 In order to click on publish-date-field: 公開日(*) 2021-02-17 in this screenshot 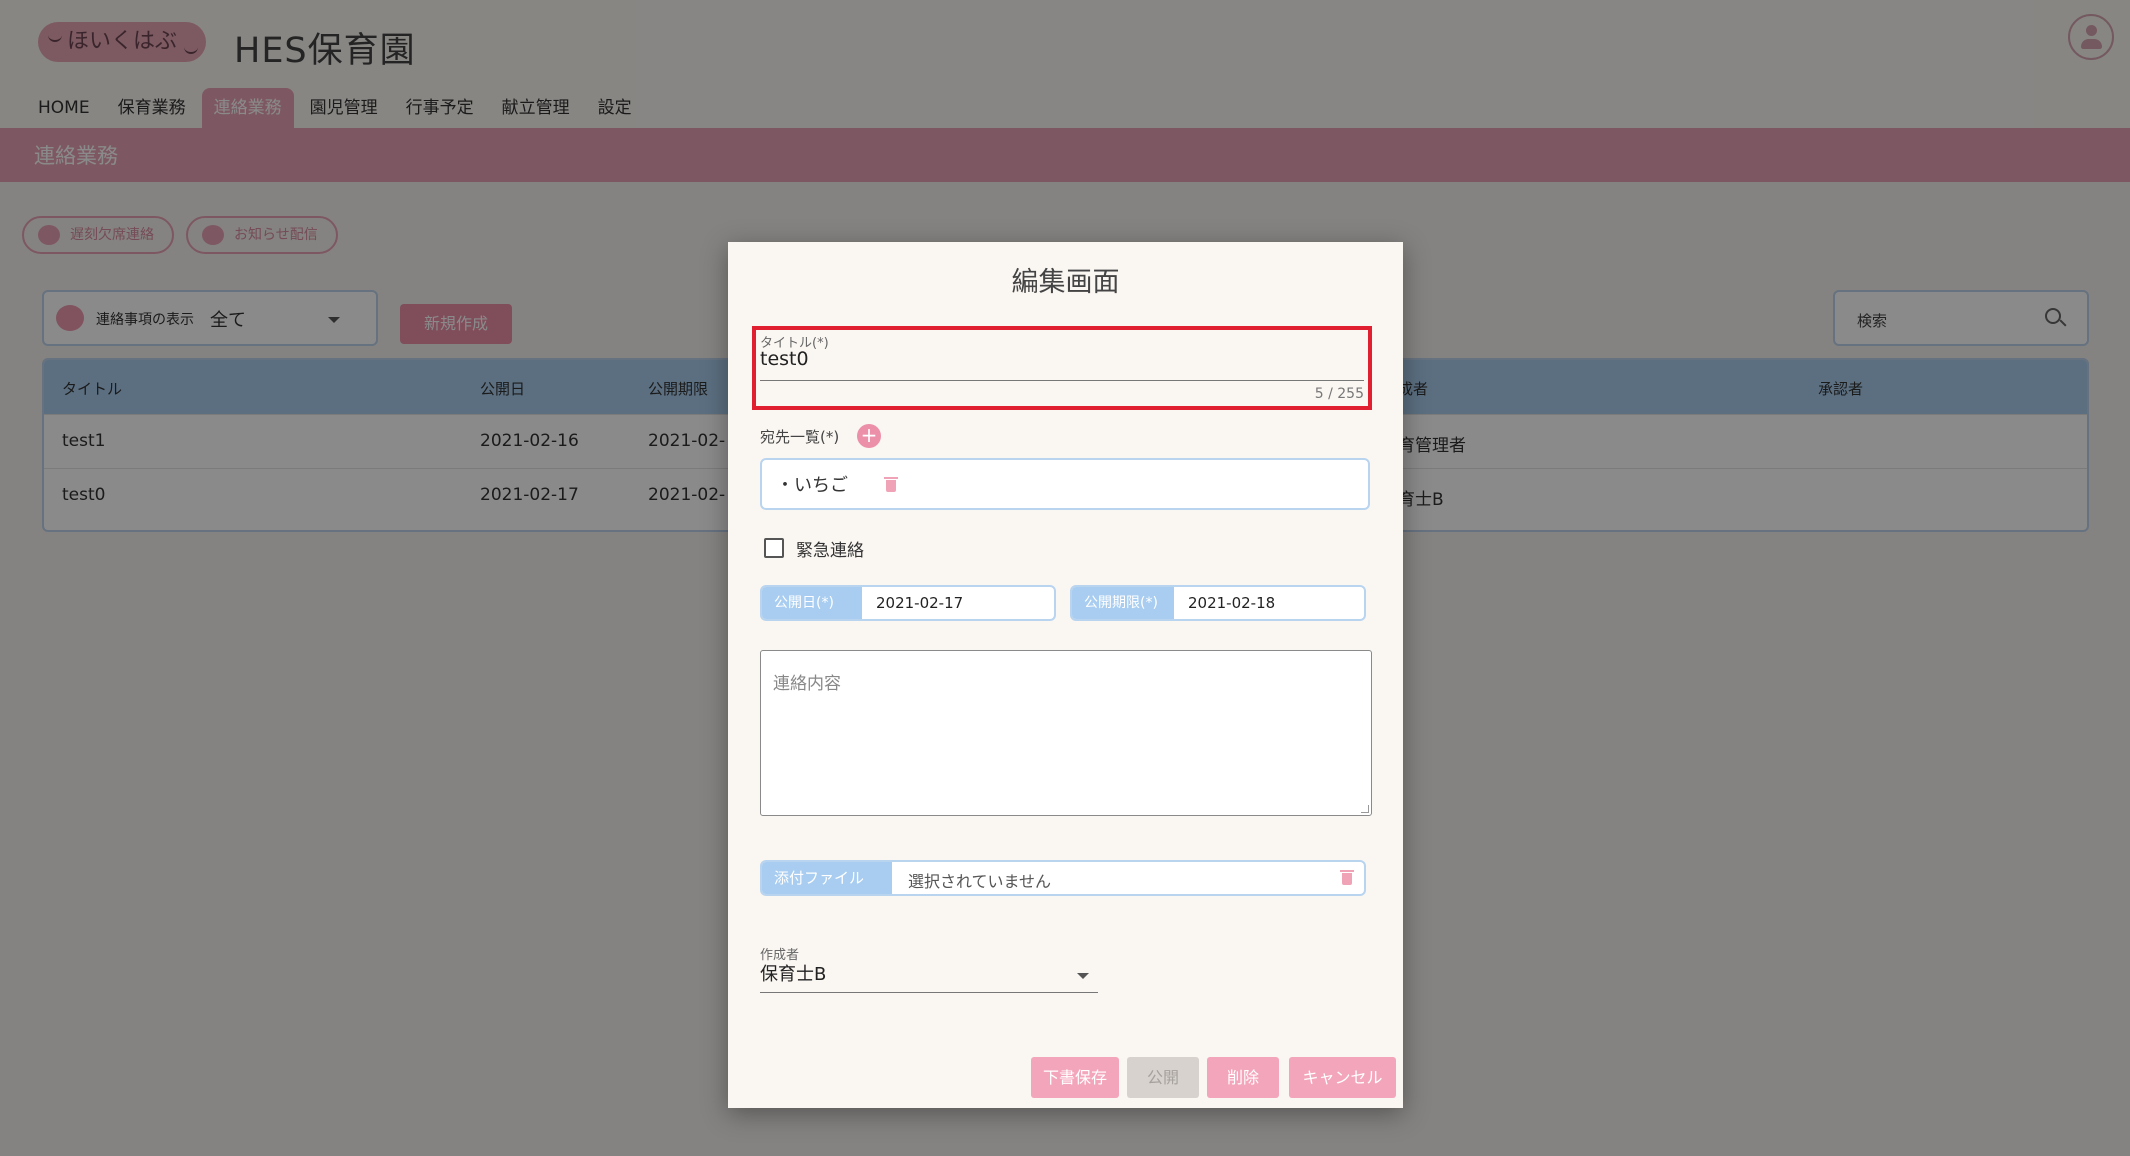, I will do `click(908, 603)`.